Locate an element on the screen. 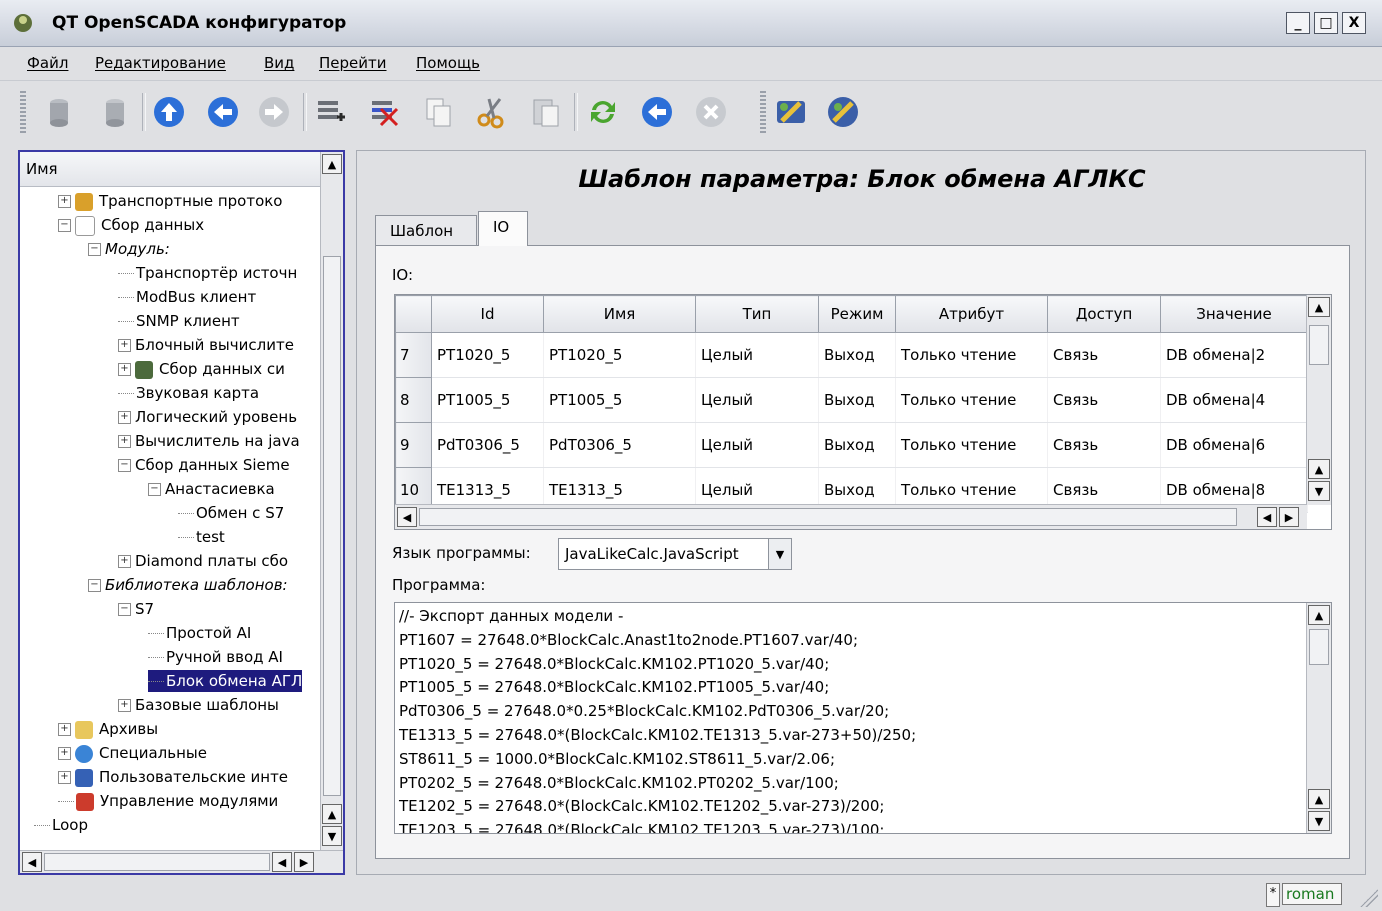  table-horizontal-scrollbar: ◀ ◀ ▶ is located at coordinates (851, 516).